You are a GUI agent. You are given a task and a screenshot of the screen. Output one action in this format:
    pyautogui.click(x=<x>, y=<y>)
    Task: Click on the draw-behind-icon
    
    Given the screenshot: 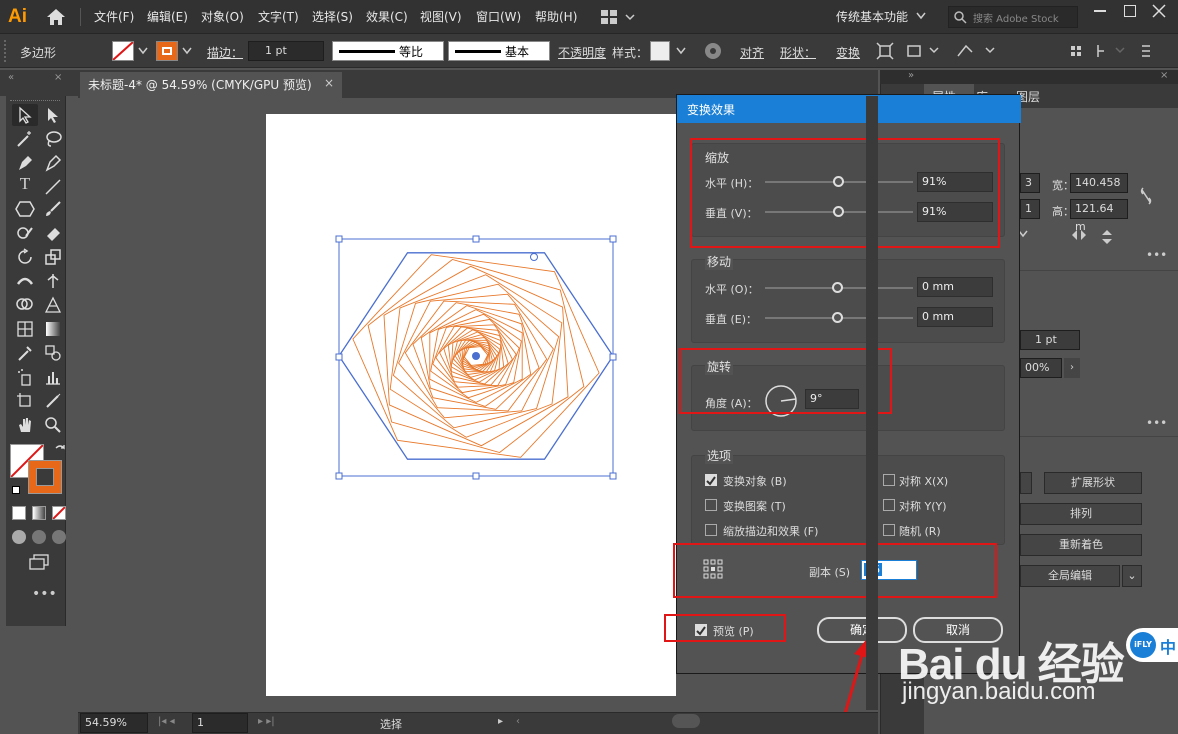 What is the action you would take?
    pyautogui.click(x=39, y=537)
    